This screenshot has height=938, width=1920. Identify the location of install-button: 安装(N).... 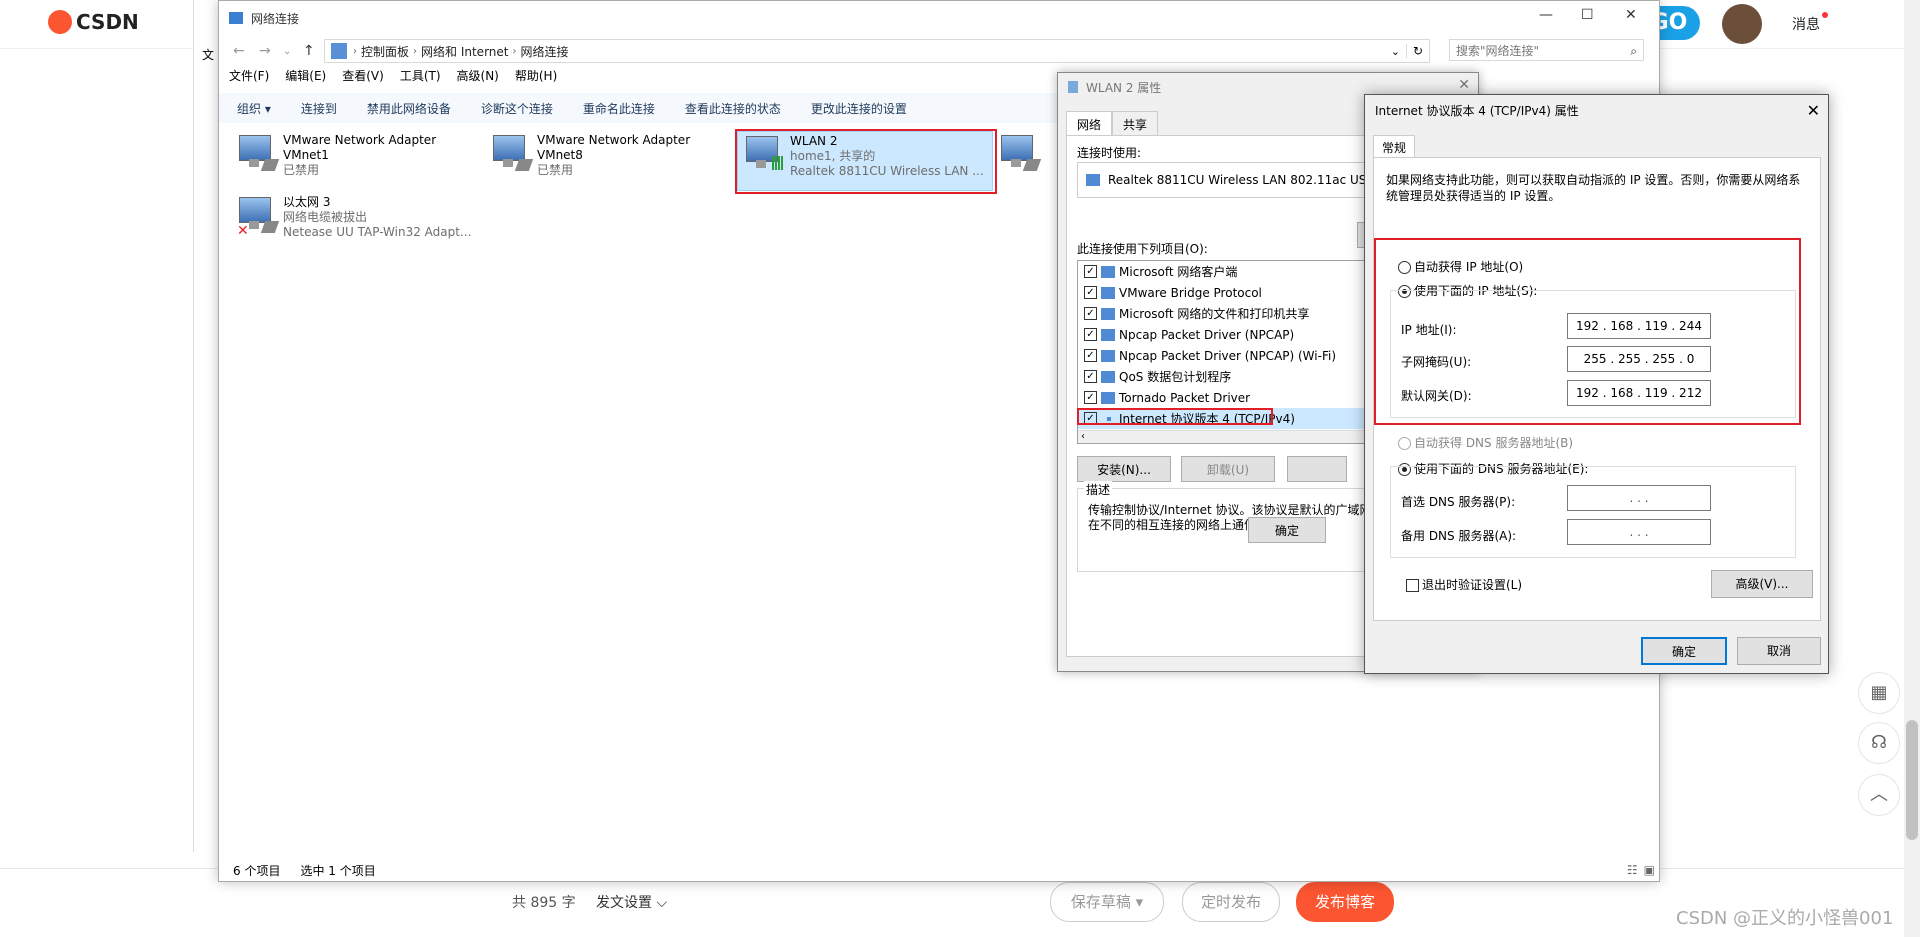
(1124, 469).